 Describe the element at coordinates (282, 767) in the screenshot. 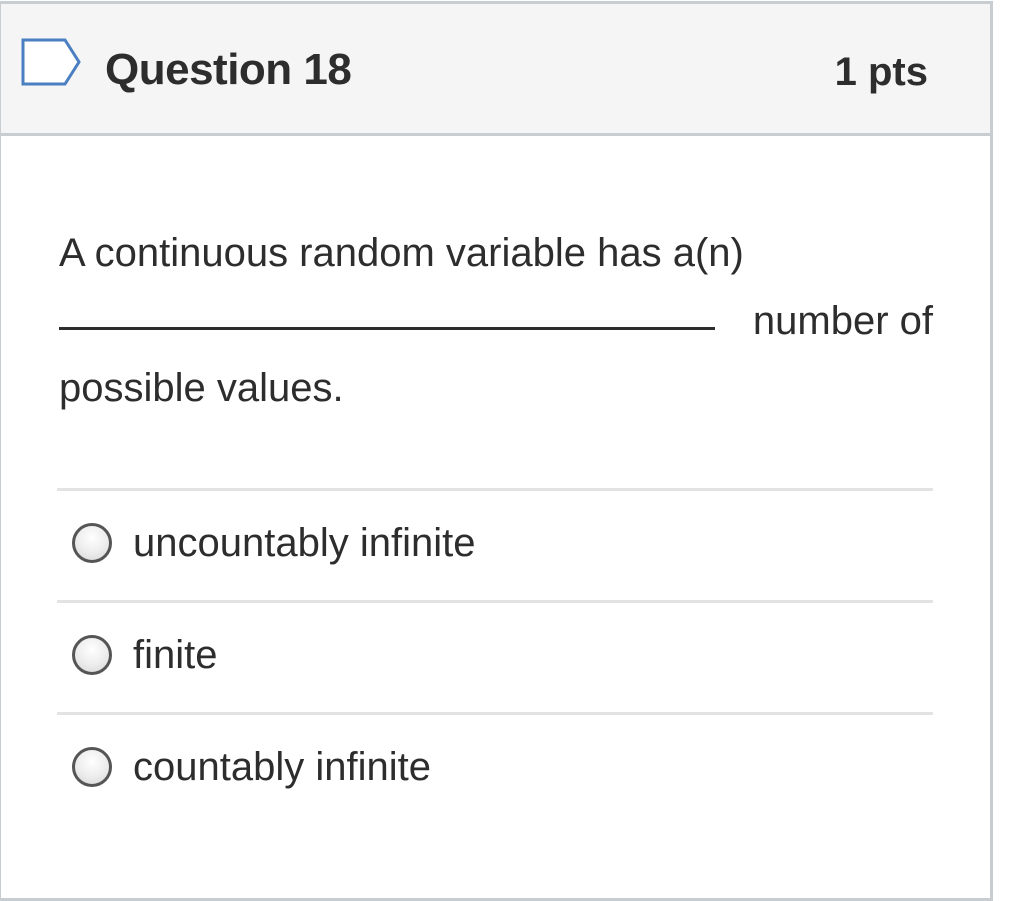

I see `answer-label: countably infinite` at that location.